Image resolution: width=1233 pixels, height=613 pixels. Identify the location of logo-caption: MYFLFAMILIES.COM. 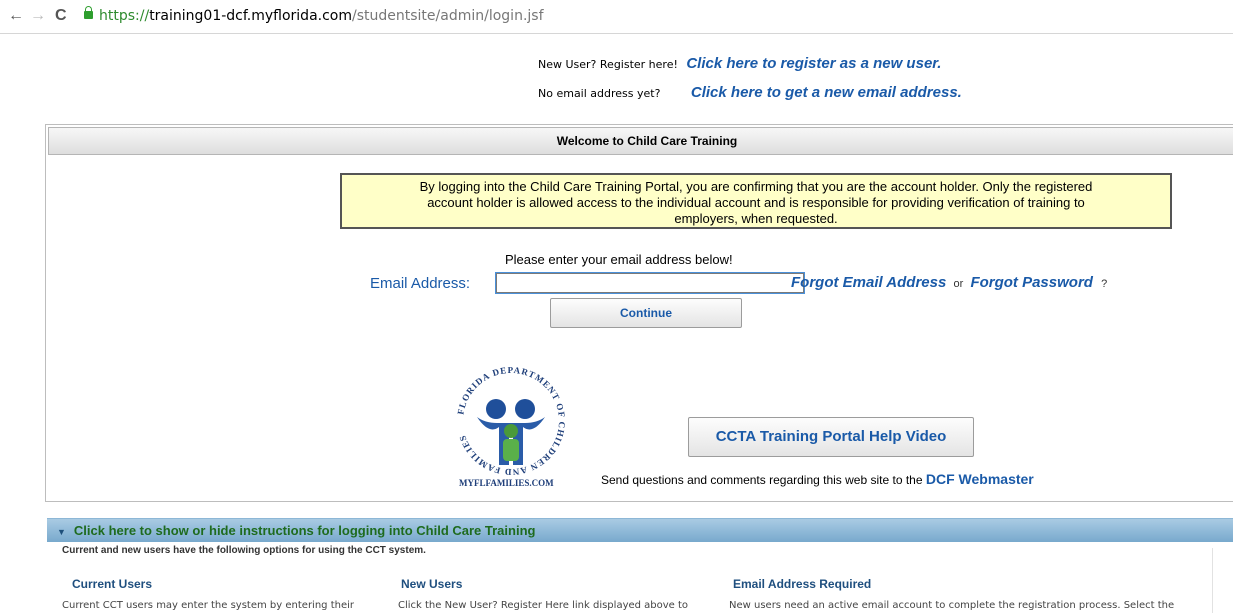
(506, 483).